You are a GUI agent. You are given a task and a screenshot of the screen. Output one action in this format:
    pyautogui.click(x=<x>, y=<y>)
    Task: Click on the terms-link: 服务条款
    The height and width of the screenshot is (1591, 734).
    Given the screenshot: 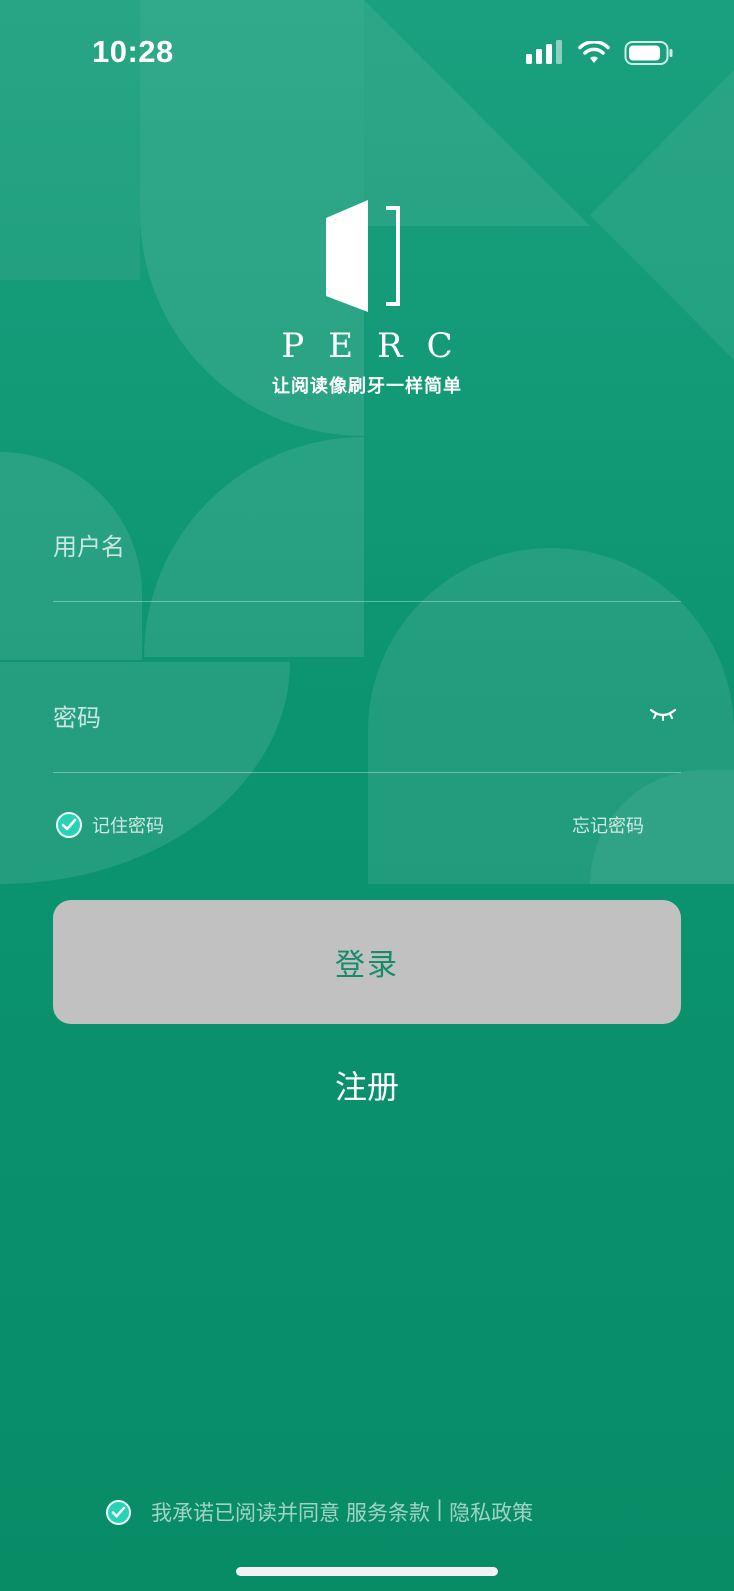 What is the action you would take?
    pyautogui.click(x=388, y=1512)
    